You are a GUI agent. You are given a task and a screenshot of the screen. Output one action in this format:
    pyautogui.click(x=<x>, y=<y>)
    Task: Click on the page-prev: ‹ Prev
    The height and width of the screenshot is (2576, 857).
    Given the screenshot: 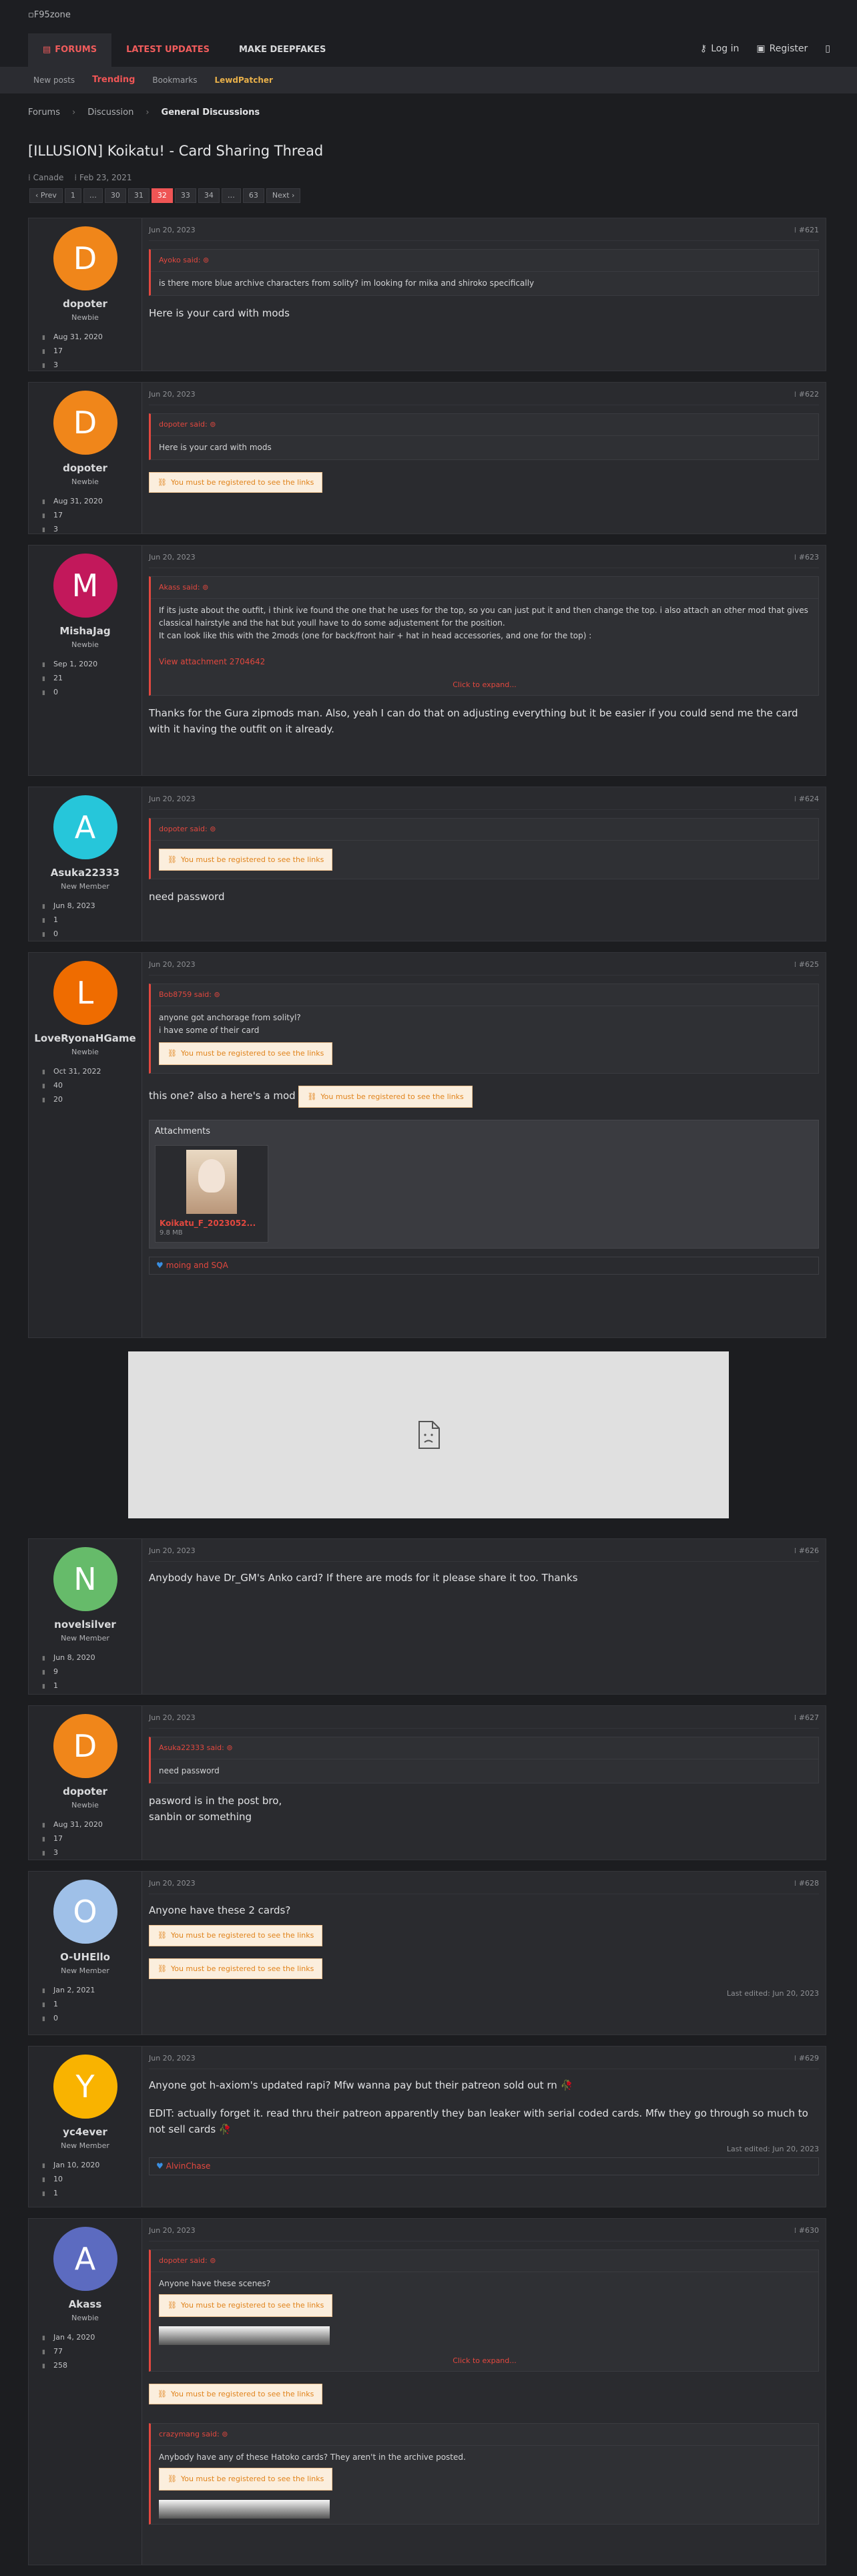 What is the action you would take?
    pyautogui.click(x=46, y=196)
    